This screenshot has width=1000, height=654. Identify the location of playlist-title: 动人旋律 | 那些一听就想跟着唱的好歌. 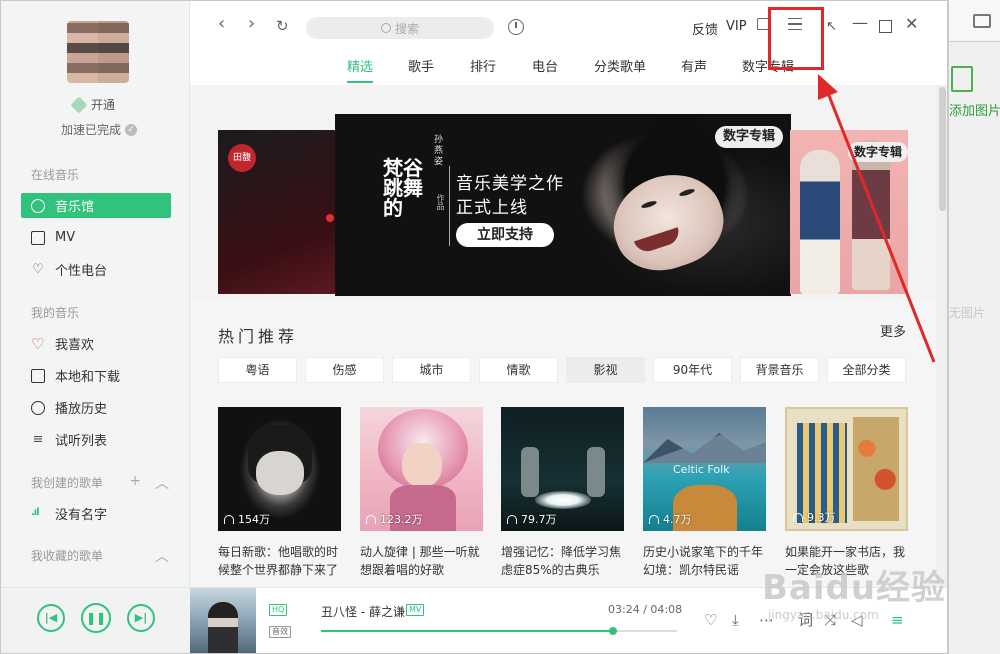
(422, 561).